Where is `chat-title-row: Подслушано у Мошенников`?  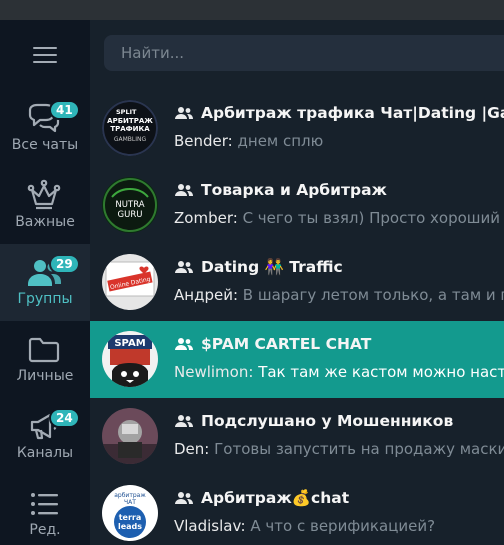 chat-title-row: Подслушано у Мошенников is located at coordinates (339, 421).